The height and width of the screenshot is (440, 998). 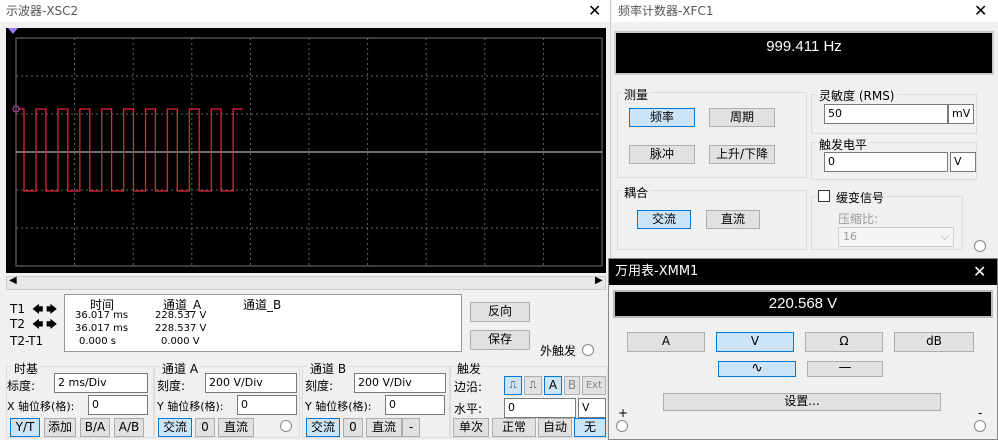 What do you see at coordinates (963, 162) in the screenshot?
I see `counter-trigger-unit: V` at bounding box center [963, 162].